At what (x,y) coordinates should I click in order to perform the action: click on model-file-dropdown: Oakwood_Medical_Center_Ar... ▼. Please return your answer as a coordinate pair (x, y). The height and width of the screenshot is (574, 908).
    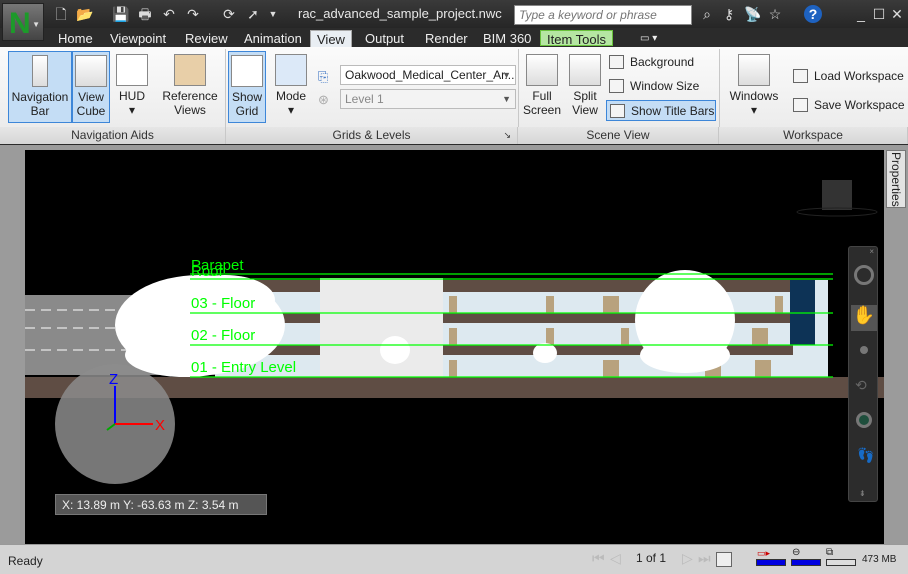
    Looking at the image, I should click on (428, 75).